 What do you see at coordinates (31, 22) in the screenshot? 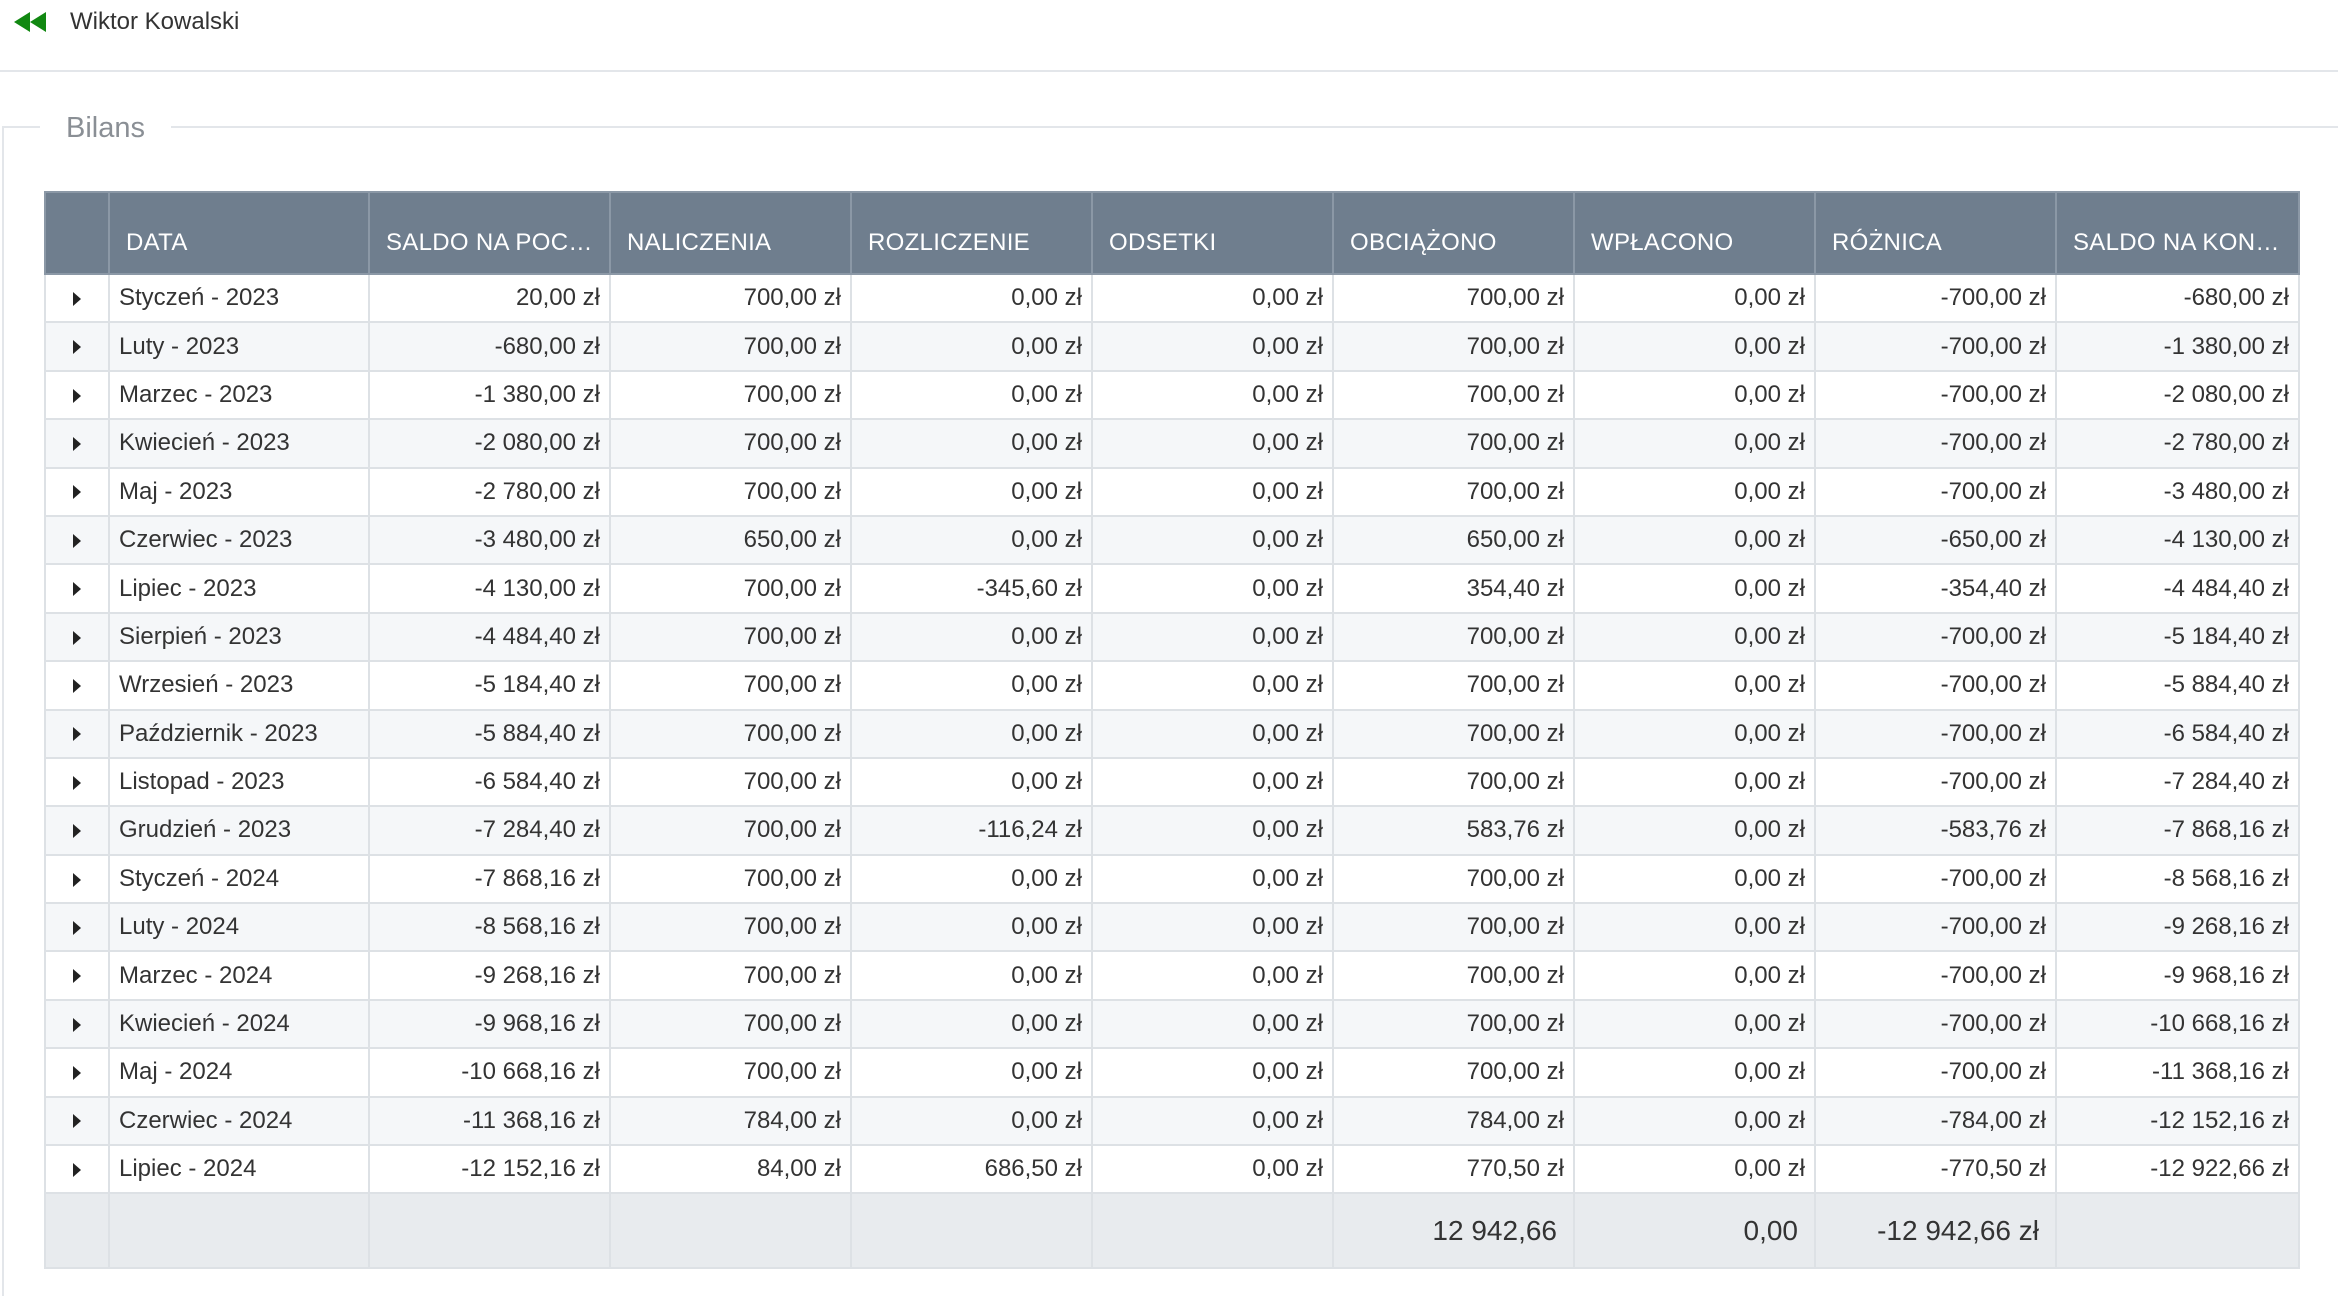
I see `back-button` at bounding box center [31, 22].